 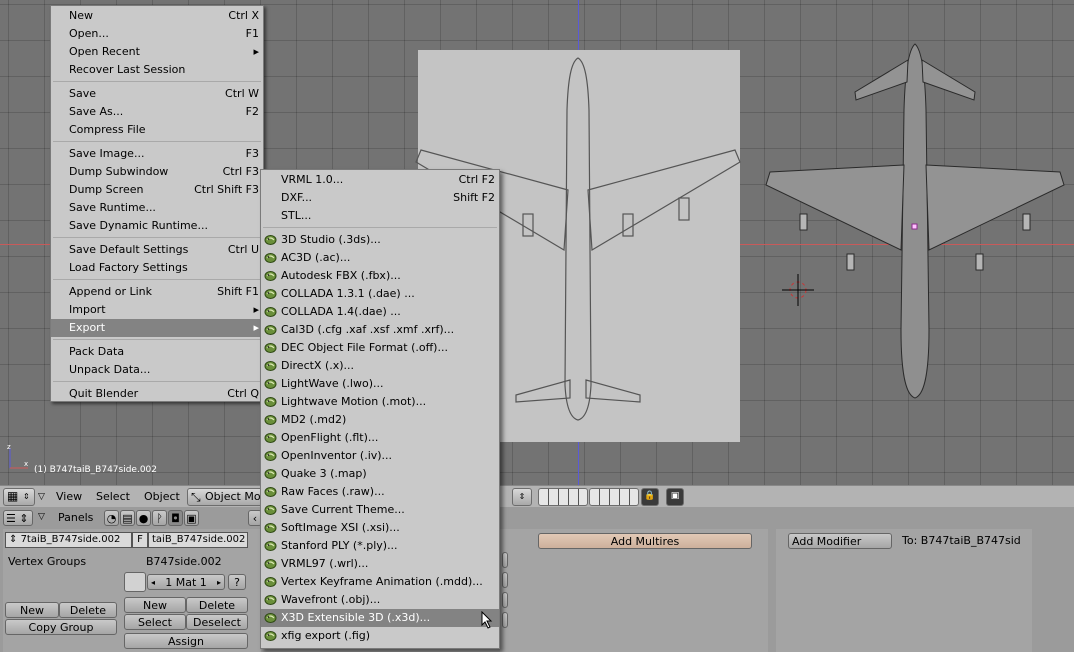 What do you see at coordinates (237, 582) in the screenshot?
I see `help-button: ?` at bounding box center [237, 582].